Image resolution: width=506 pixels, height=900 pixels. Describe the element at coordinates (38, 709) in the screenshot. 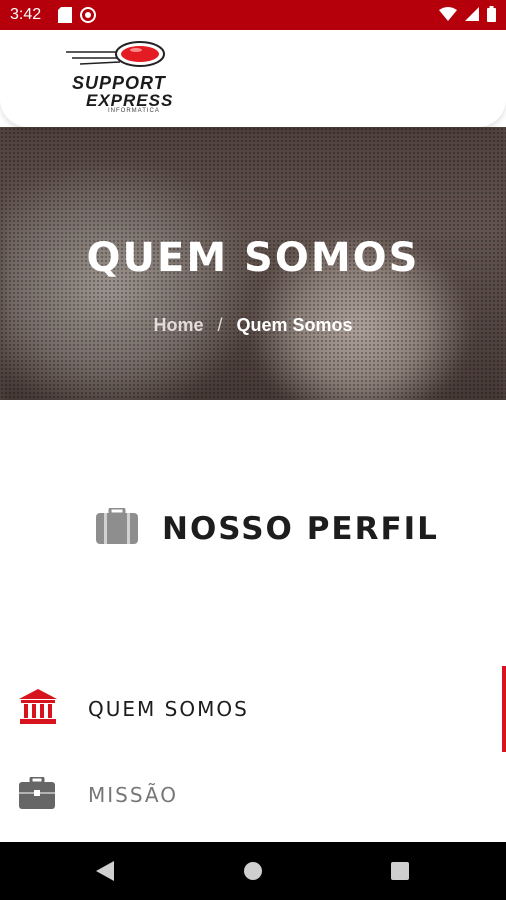

I see `bank-icon` at that location.